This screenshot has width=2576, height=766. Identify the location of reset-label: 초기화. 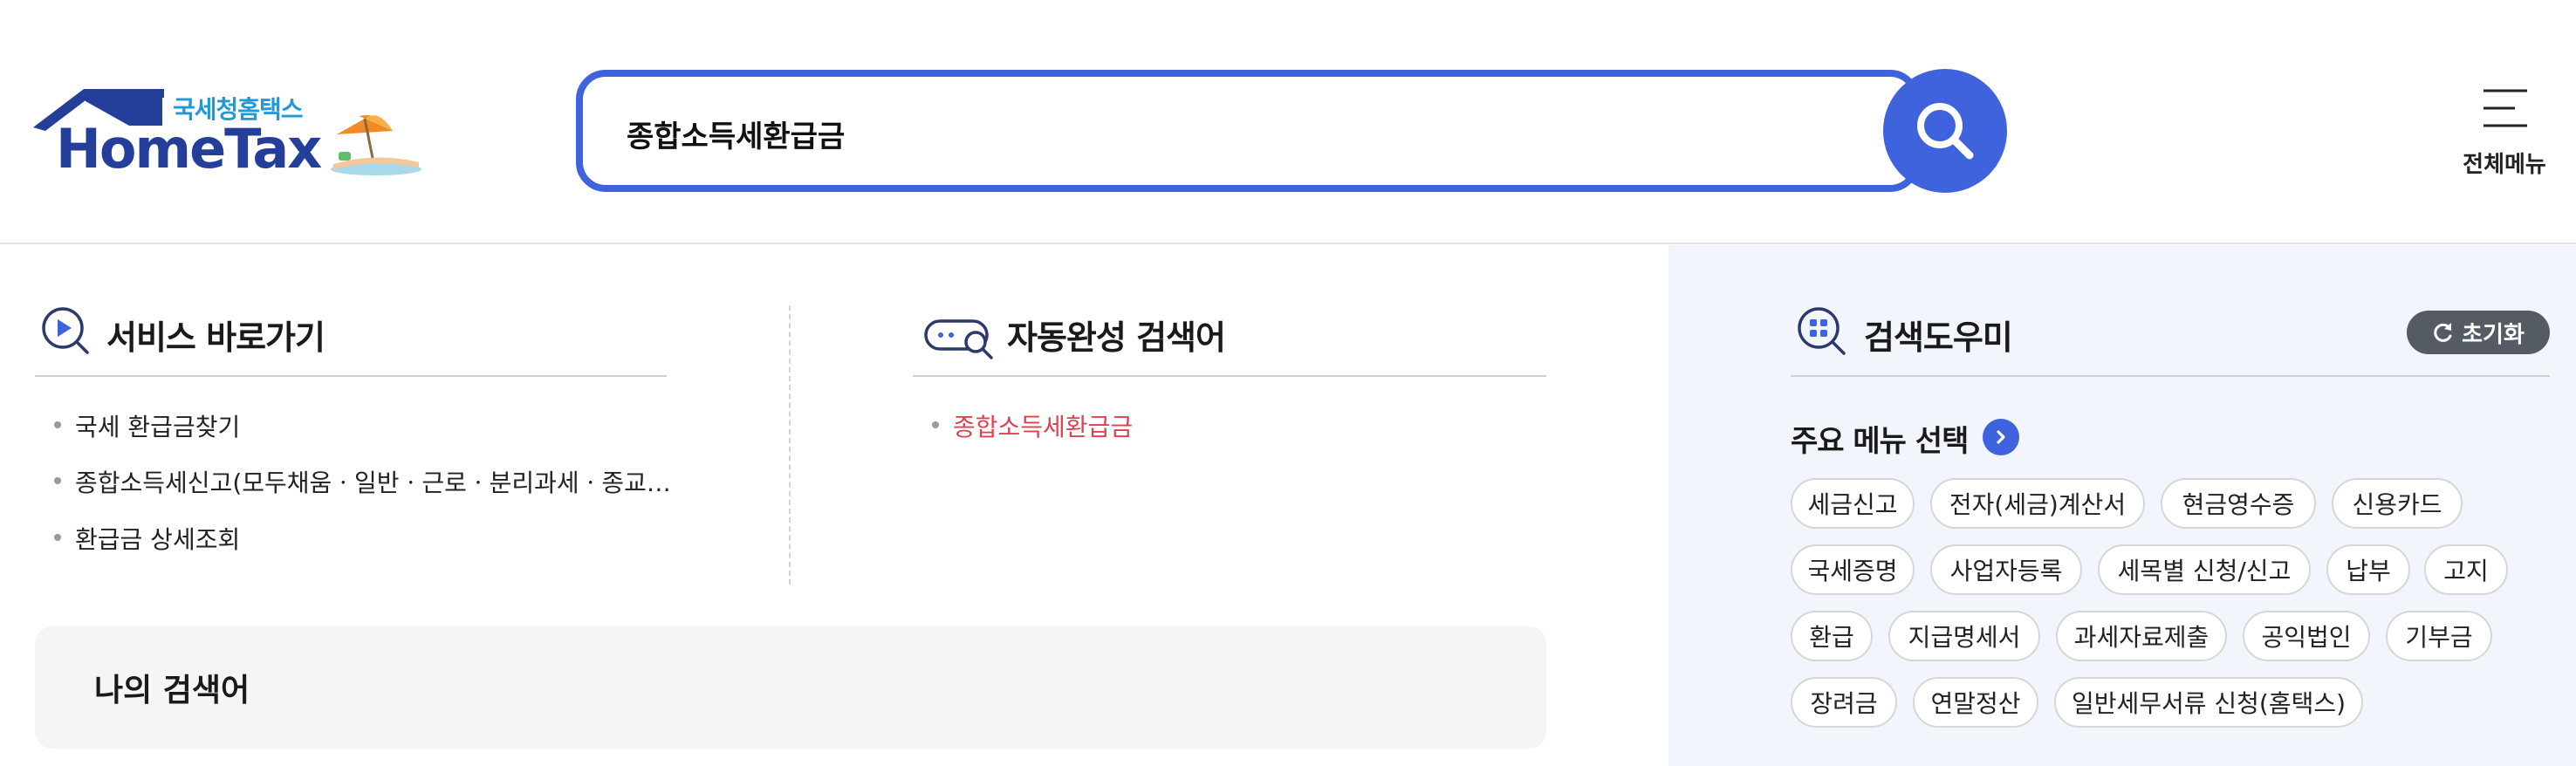
(2493, 335).